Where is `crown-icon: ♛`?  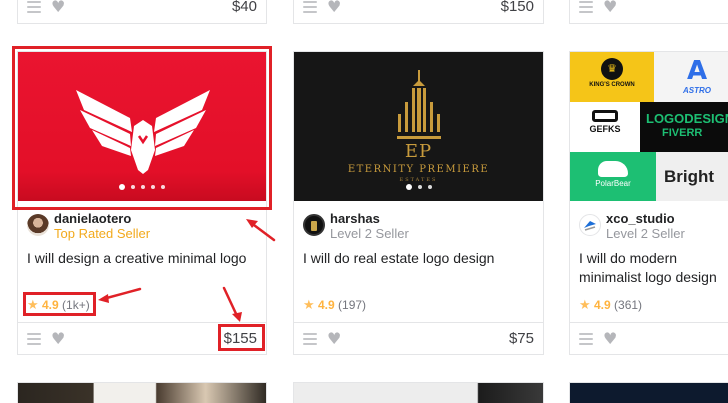 crown-icon: ♛ is located at coordinates (612, 69).